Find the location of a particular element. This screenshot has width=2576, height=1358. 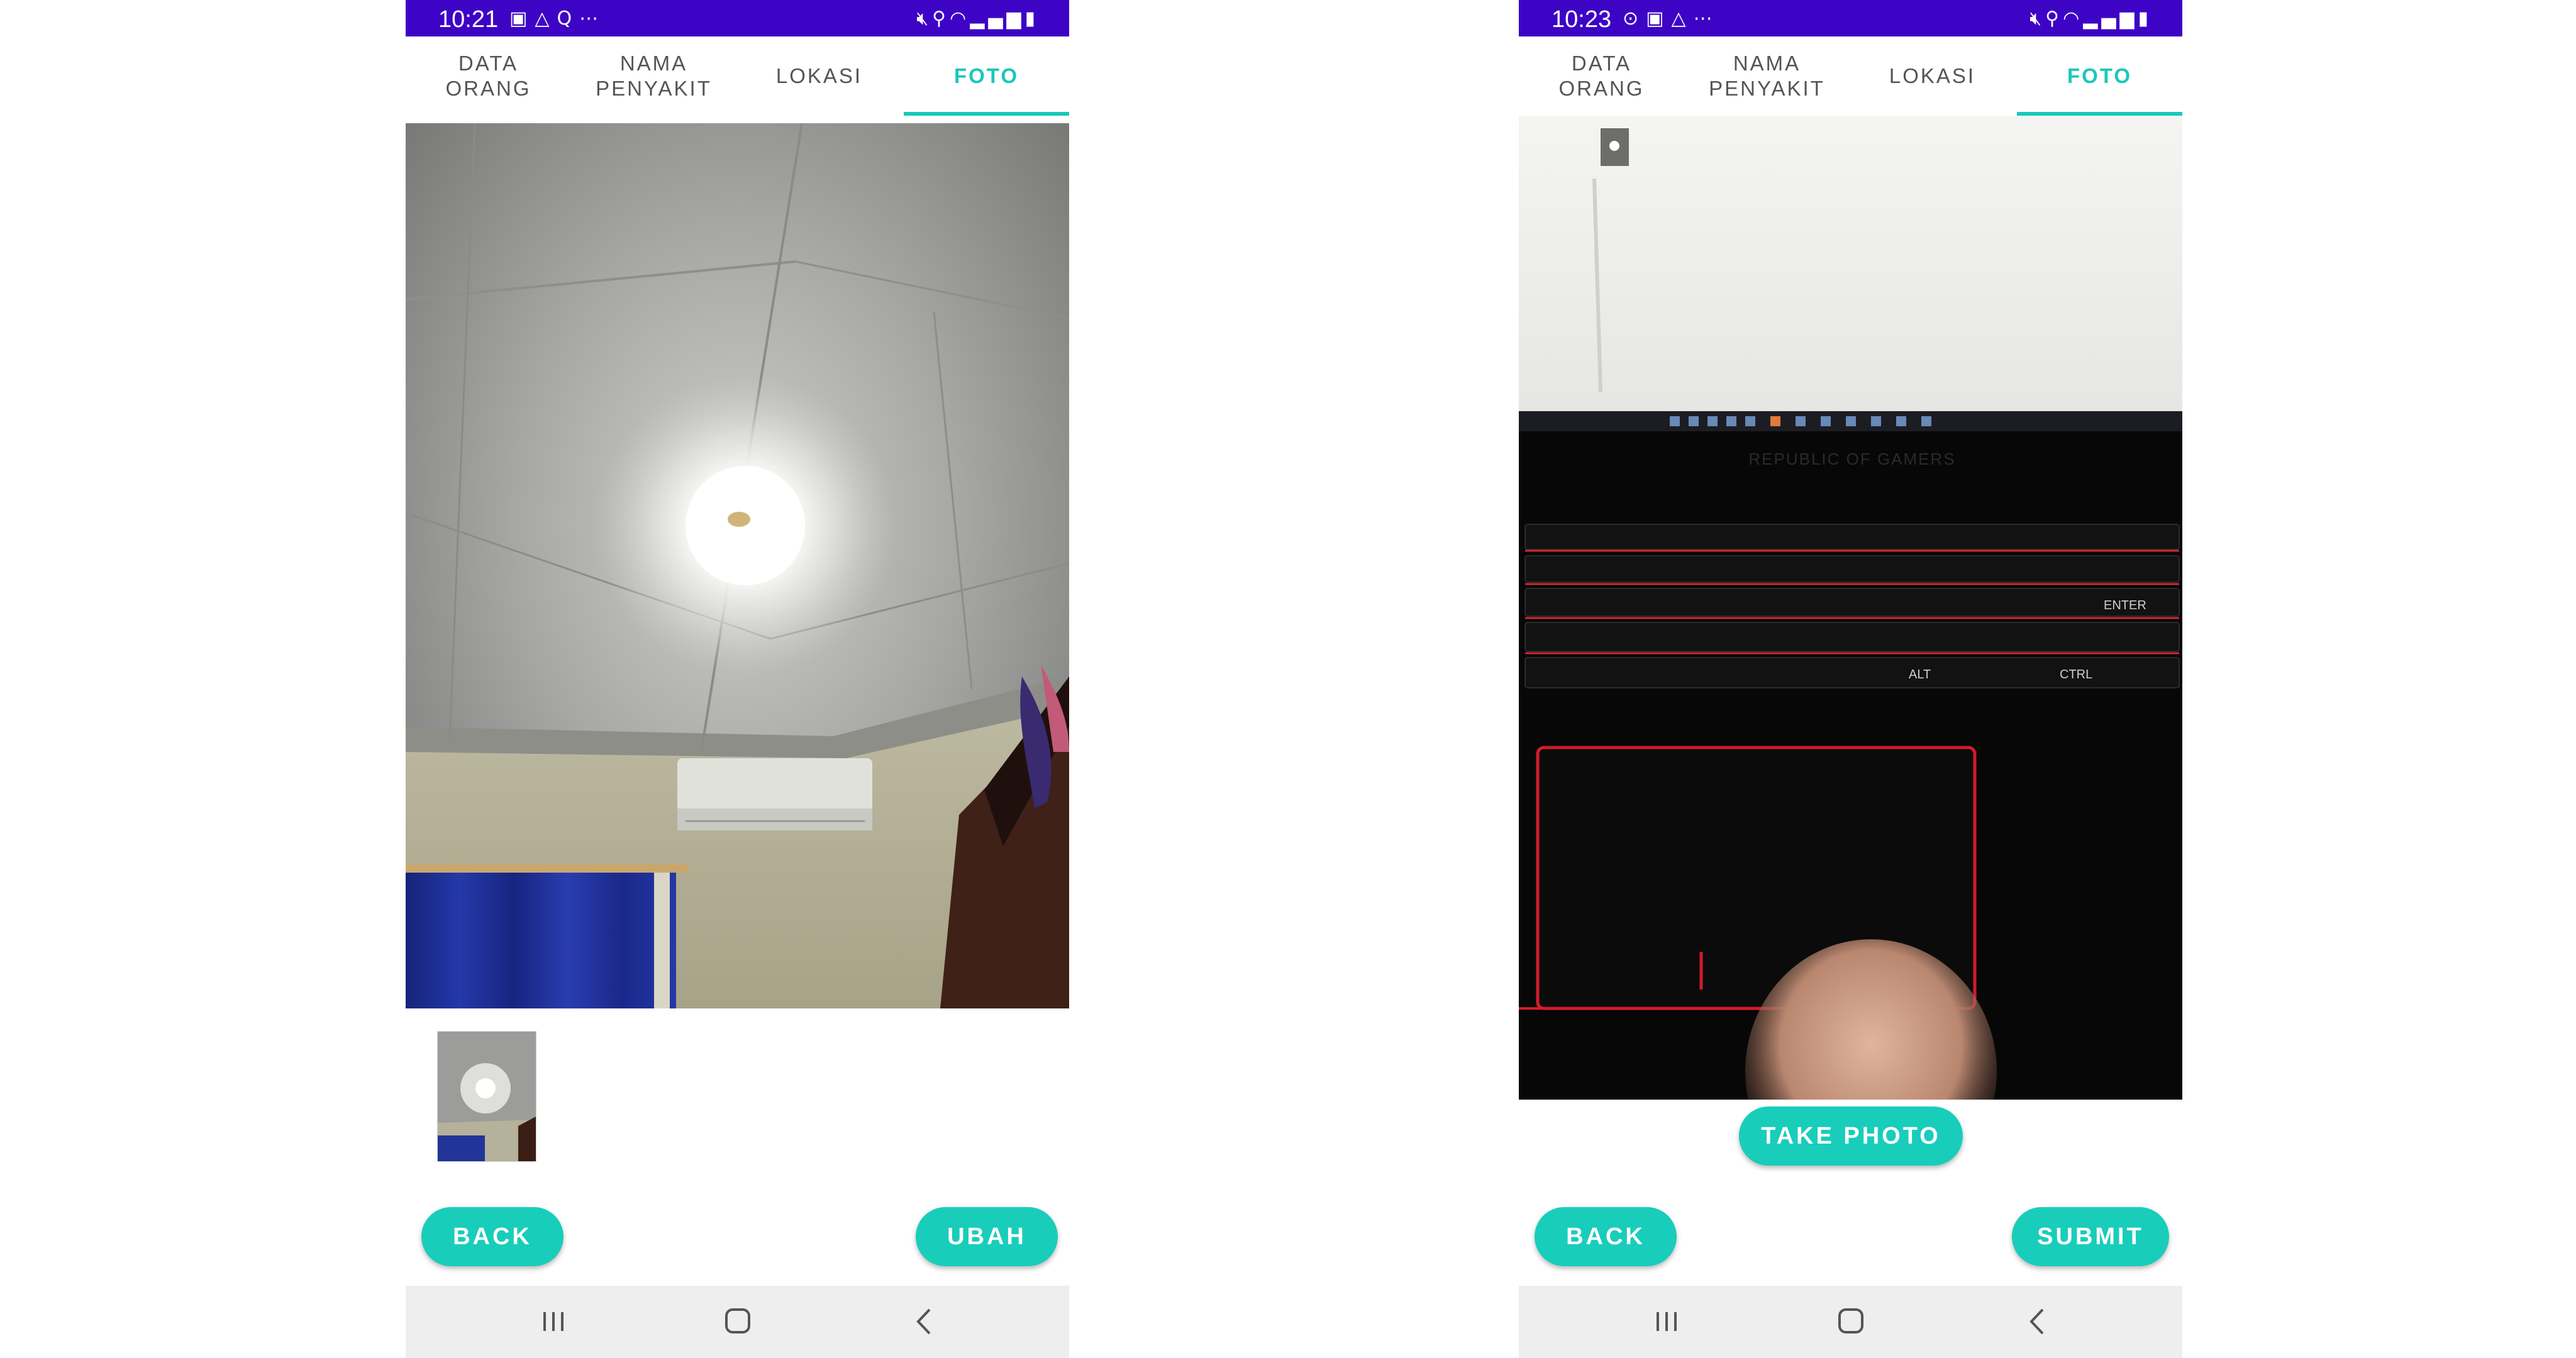

status-icons-left: ▣△Q⋯ is located at coordinates (557, 19).